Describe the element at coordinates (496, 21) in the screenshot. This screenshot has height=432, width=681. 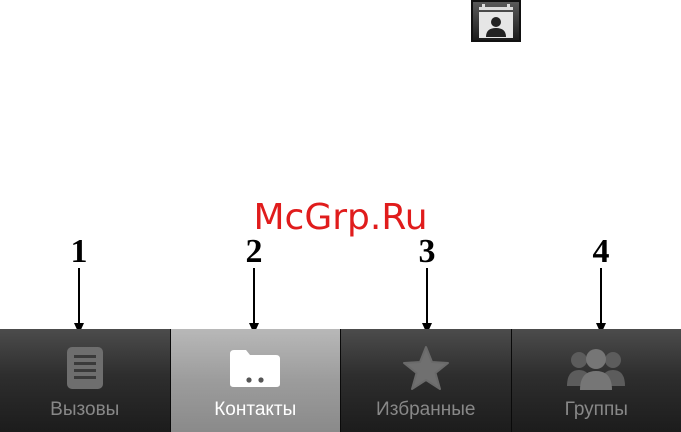
I see `contact-card-icon` at that location.